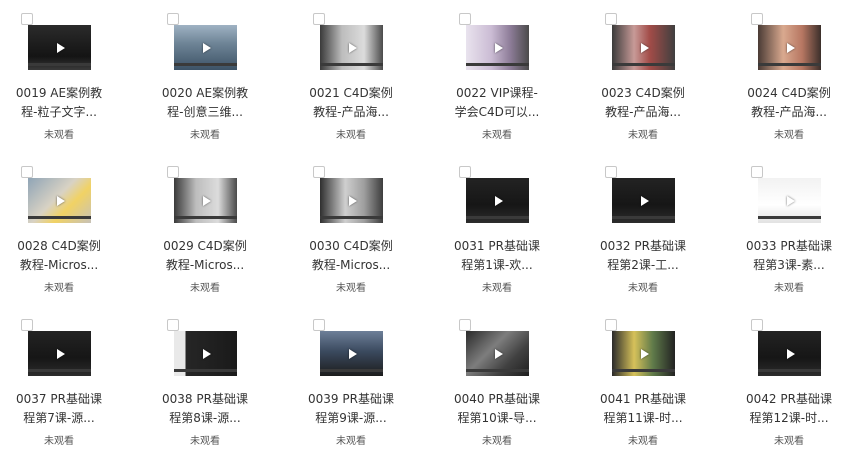  I want to click on video-item: 0032 PR基础课 程第2课-工... 未观看, so click(657, 228).